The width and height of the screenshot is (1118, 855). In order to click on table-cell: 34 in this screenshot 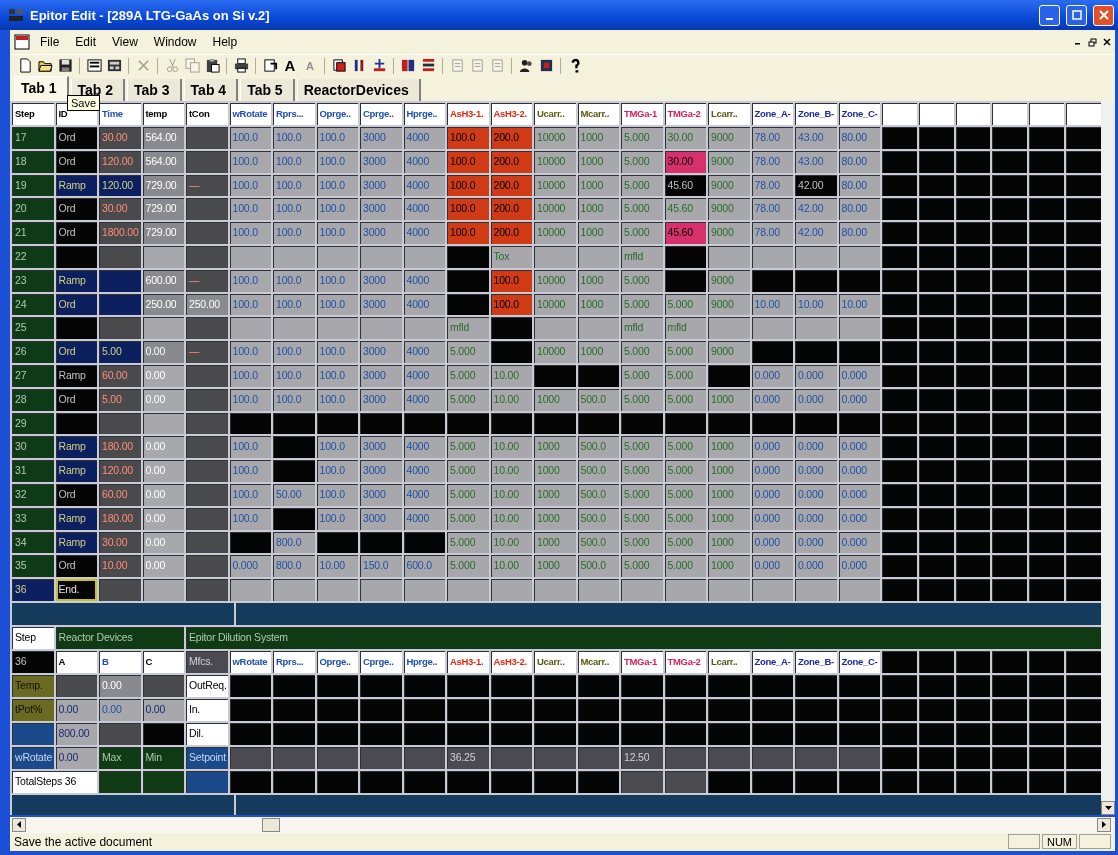, I will do `click(33, 542)`.